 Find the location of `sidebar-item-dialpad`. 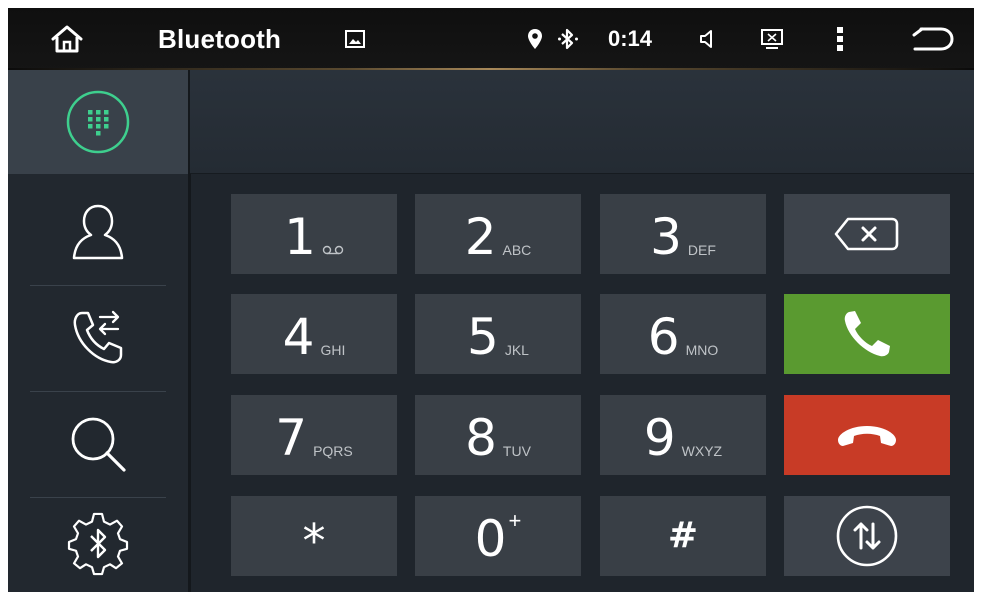

sidebar-item-dialpad is located at coordinates (100, 122).